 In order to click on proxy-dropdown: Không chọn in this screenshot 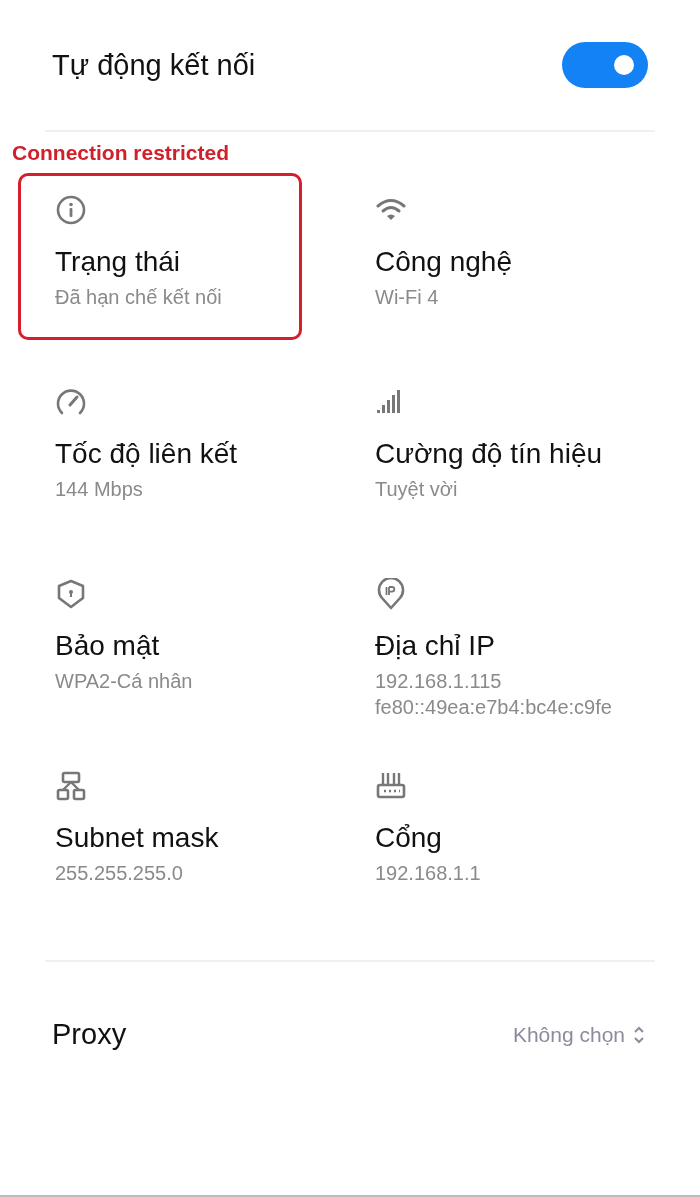, I will do `click(578, 1034)`.